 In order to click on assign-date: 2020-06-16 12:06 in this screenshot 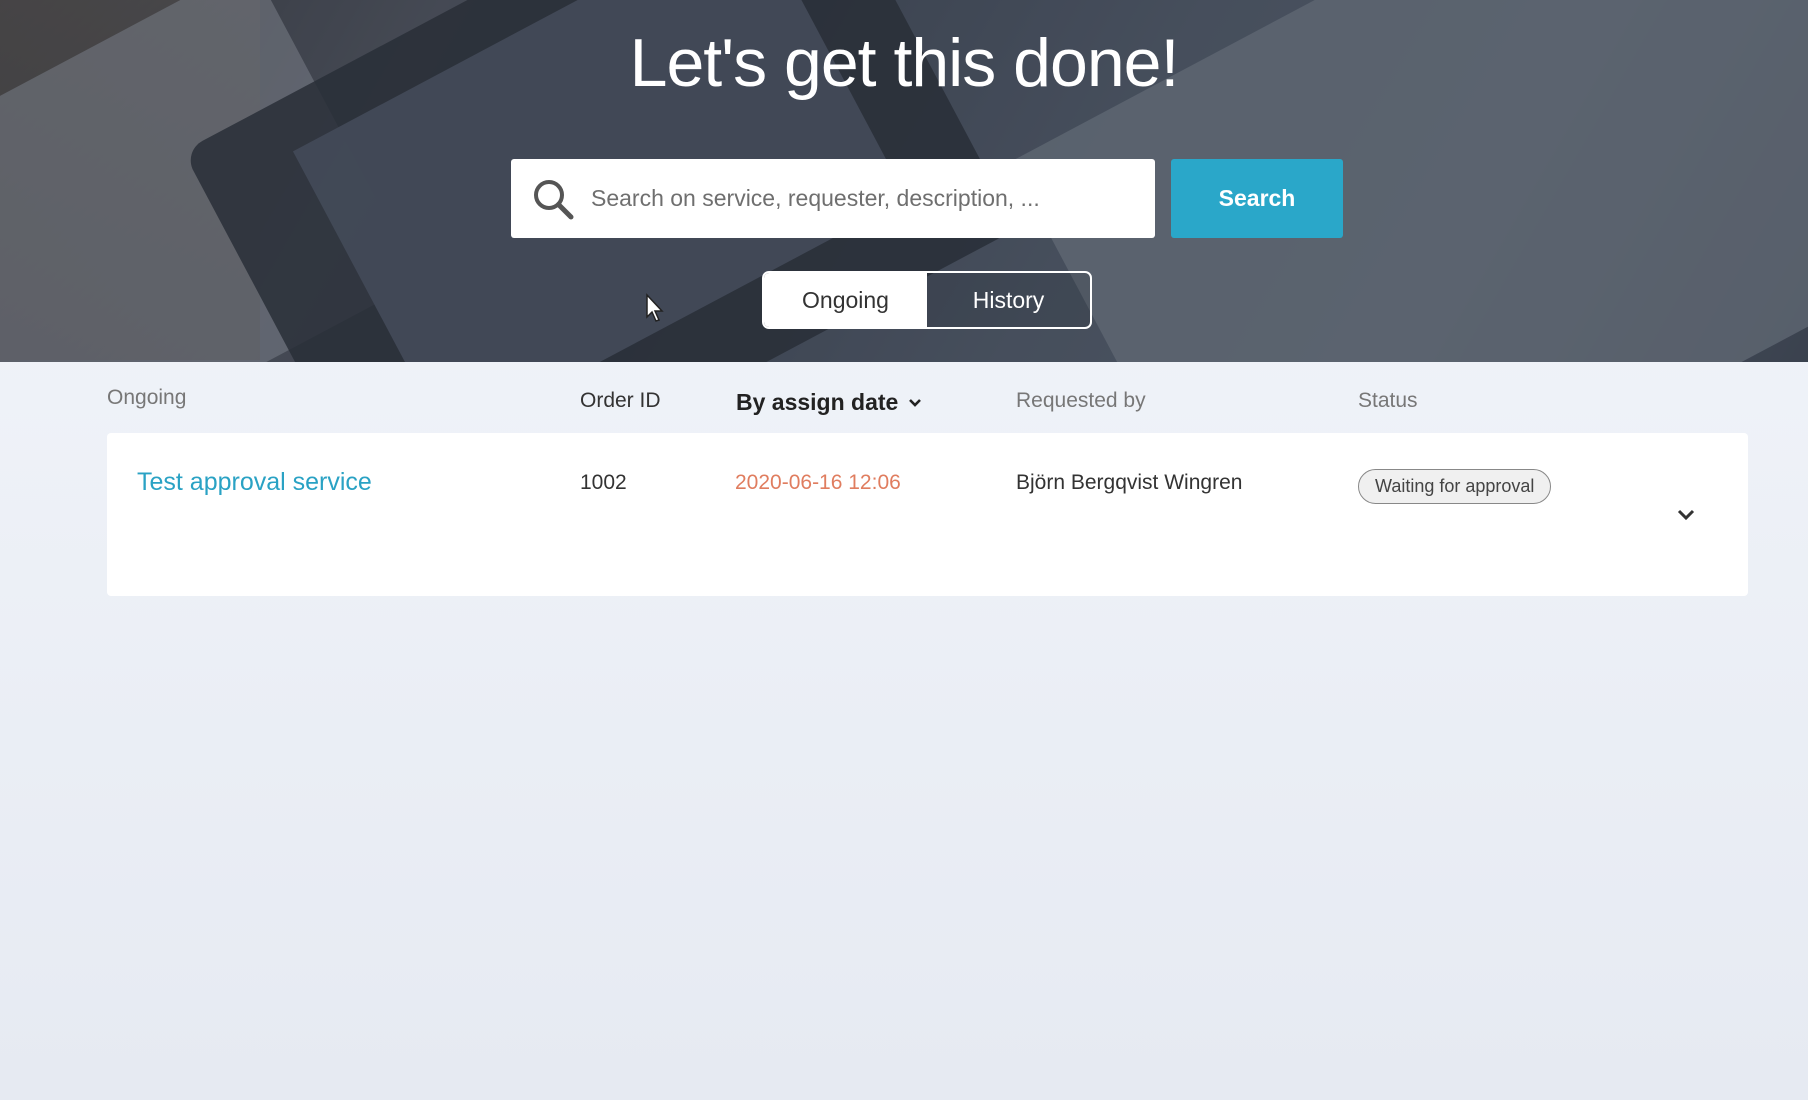, I will do `click(818, 482)`.